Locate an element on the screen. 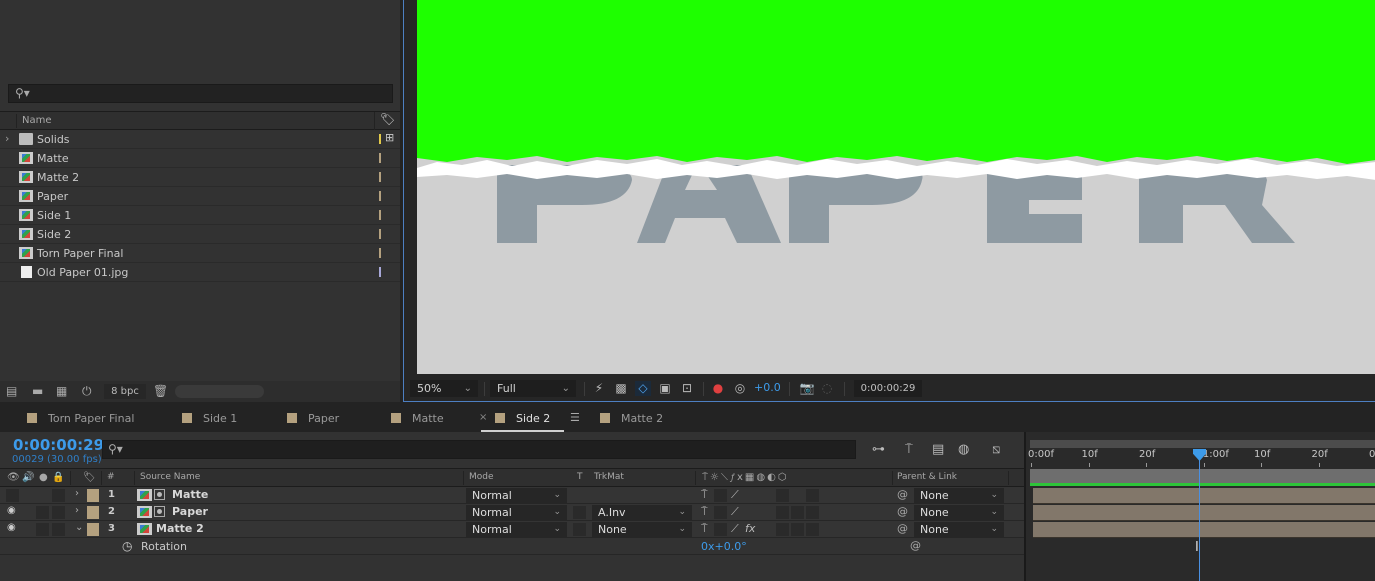 The image size is (1375, 581). project-item-matte: Matte is located at coordinates (200, 158).